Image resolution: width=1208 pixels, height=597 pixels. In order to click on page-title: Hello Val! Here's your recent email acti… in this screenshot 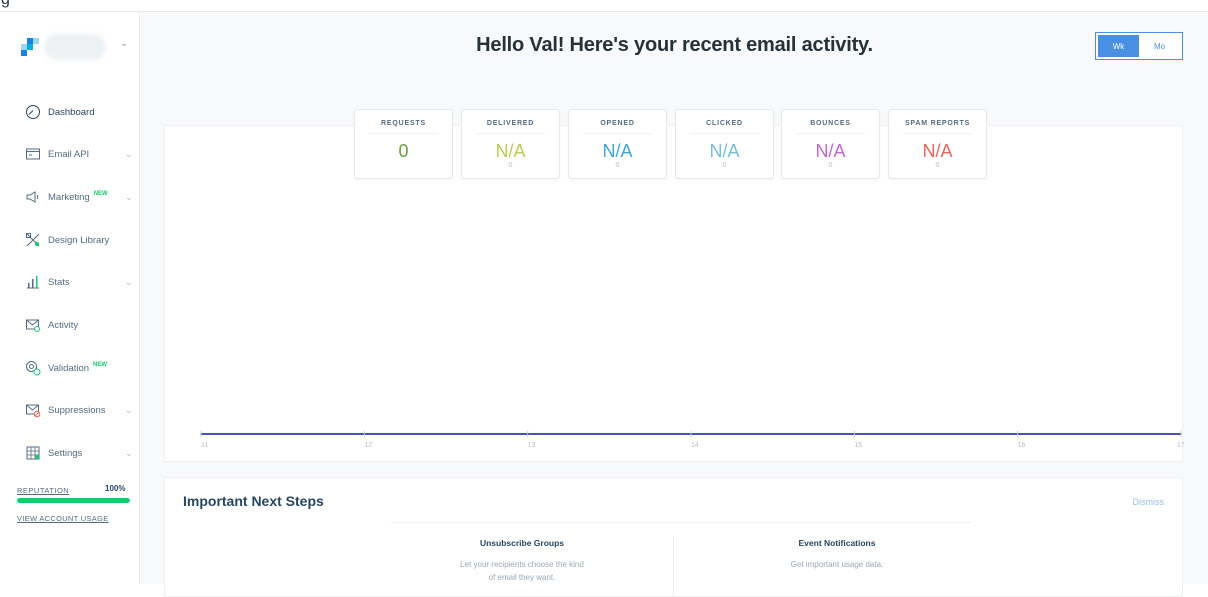, I will do `click(674, 45)`.